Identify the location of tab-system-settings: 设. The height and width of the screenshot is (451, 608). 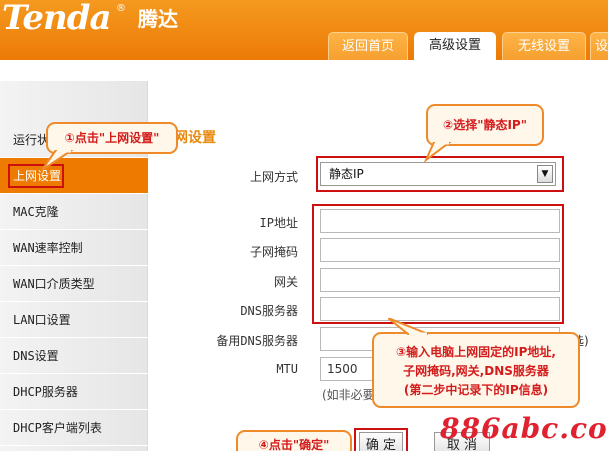
(599, 46).